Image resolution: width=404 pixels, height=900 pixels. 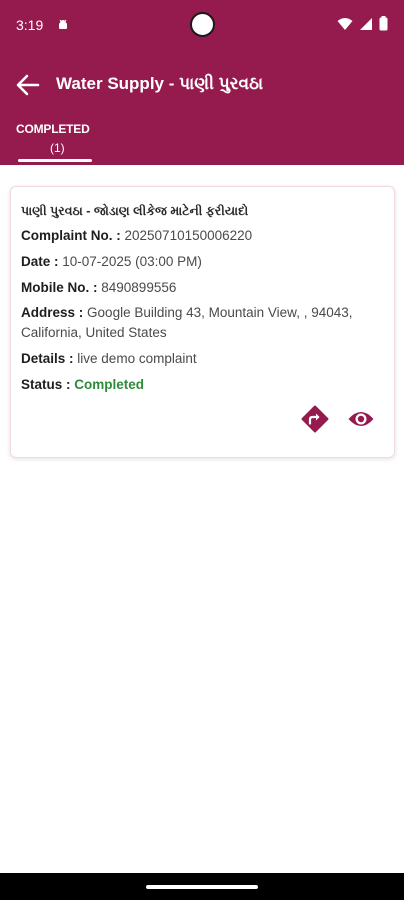 What do you see at coordinates (188, 235) in the screenshot?
I see `complaint-no-value: 20250710150006220` at bounding box center [188, 235].